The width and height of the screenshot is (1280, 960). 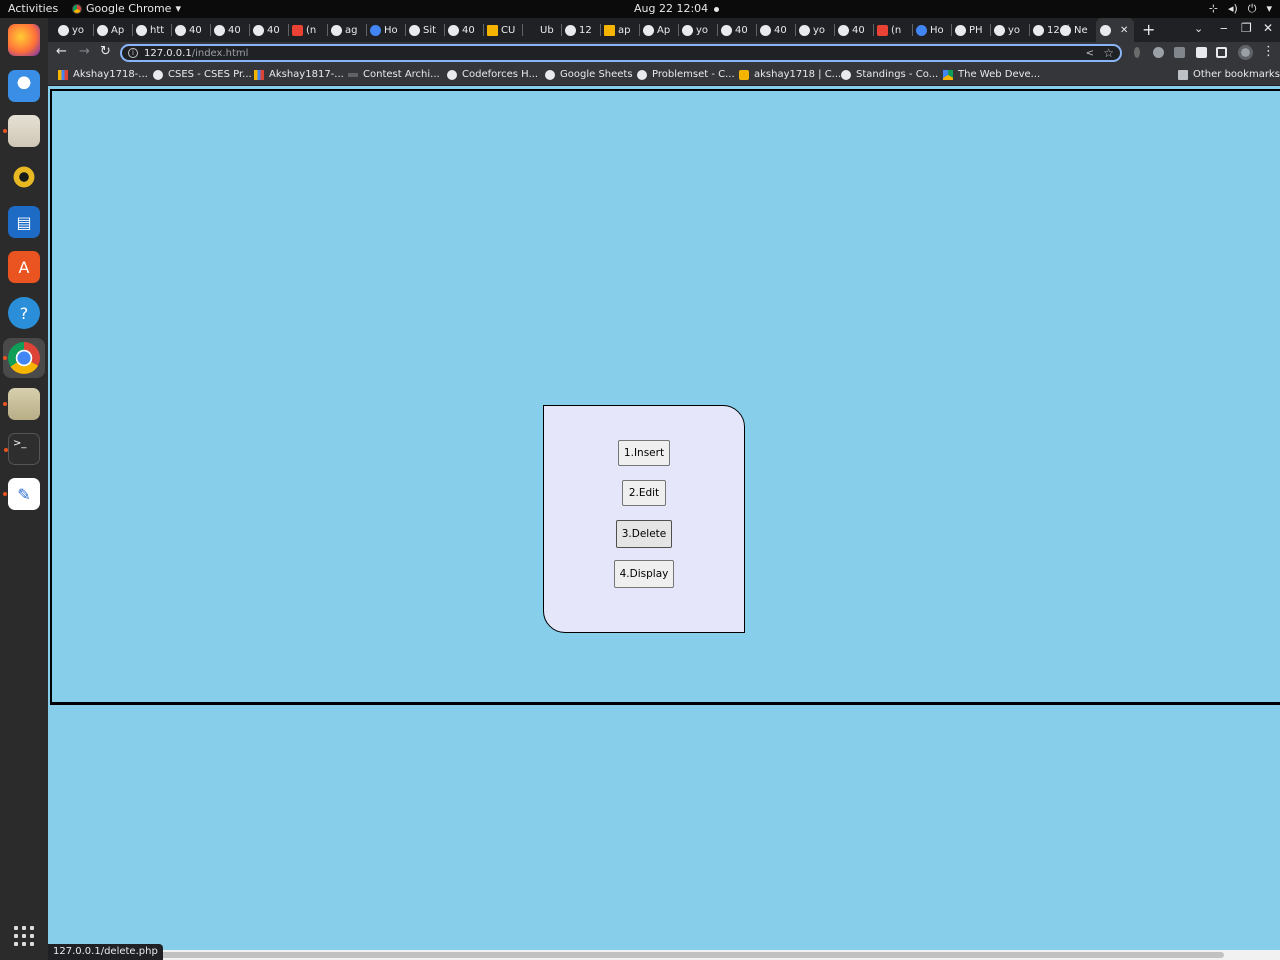 What do you see at coordinates (644, 574) in the screenshot?
I see `display-button: 4.Display` at bounding box center [644, 574].